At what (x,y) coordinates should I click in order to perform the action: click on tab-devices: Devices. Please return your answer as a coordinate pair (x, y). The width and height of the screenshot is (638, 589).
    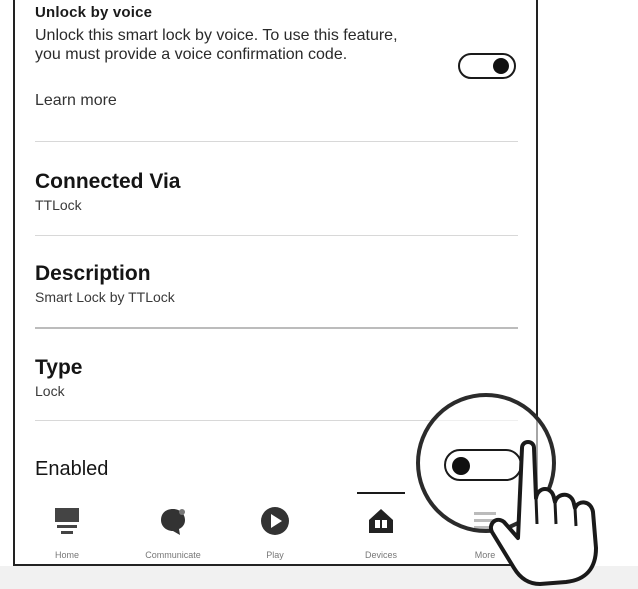
    Looking at the image, I should click on (381, 528).